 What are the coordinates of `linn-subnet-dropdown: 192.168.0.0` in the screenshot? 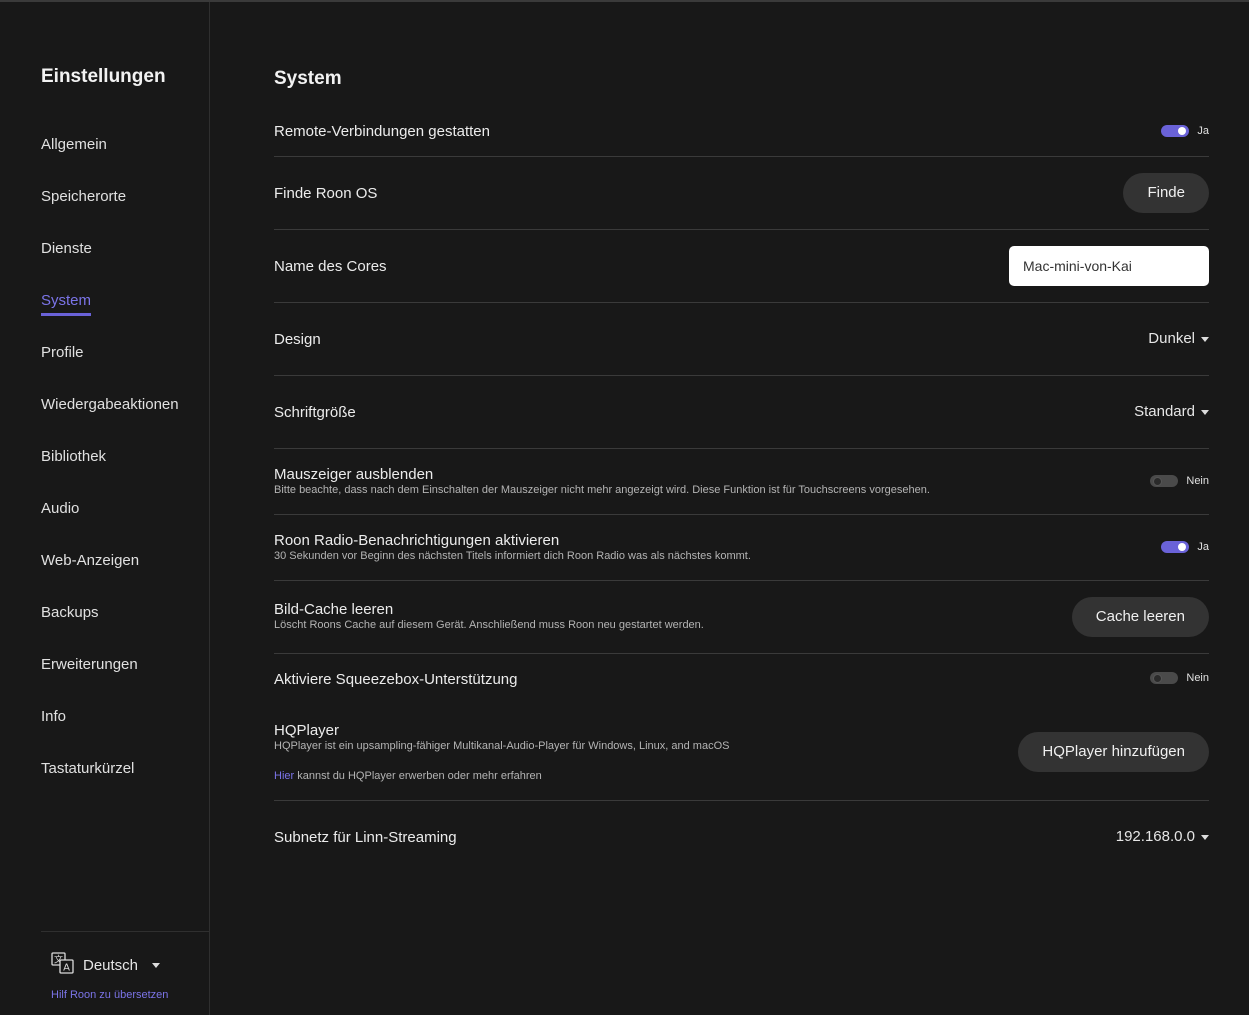 It's located at (1162, 836).